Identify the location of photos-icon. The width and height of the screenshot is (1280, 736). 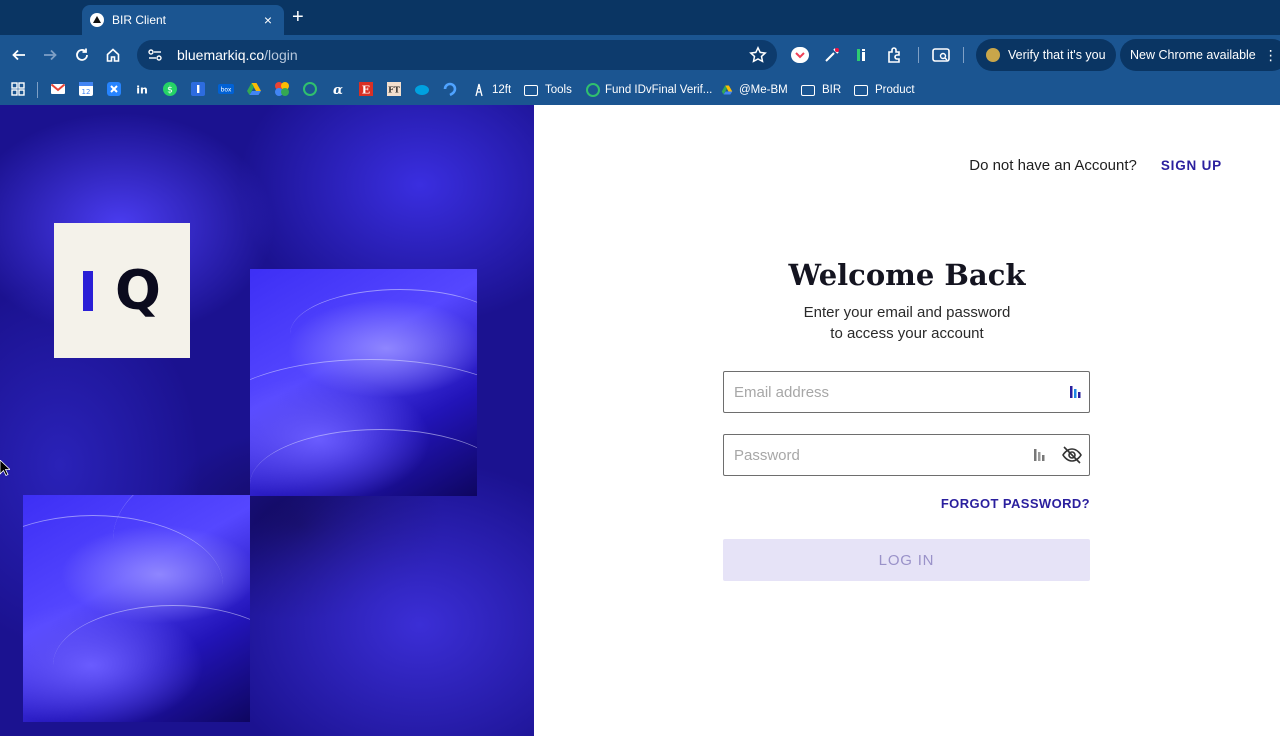
(282, 89).